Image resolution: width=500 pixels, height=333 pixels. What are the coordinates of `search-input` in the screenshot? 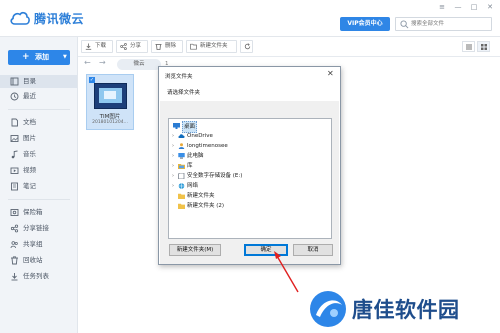 It's located at (450, 24).